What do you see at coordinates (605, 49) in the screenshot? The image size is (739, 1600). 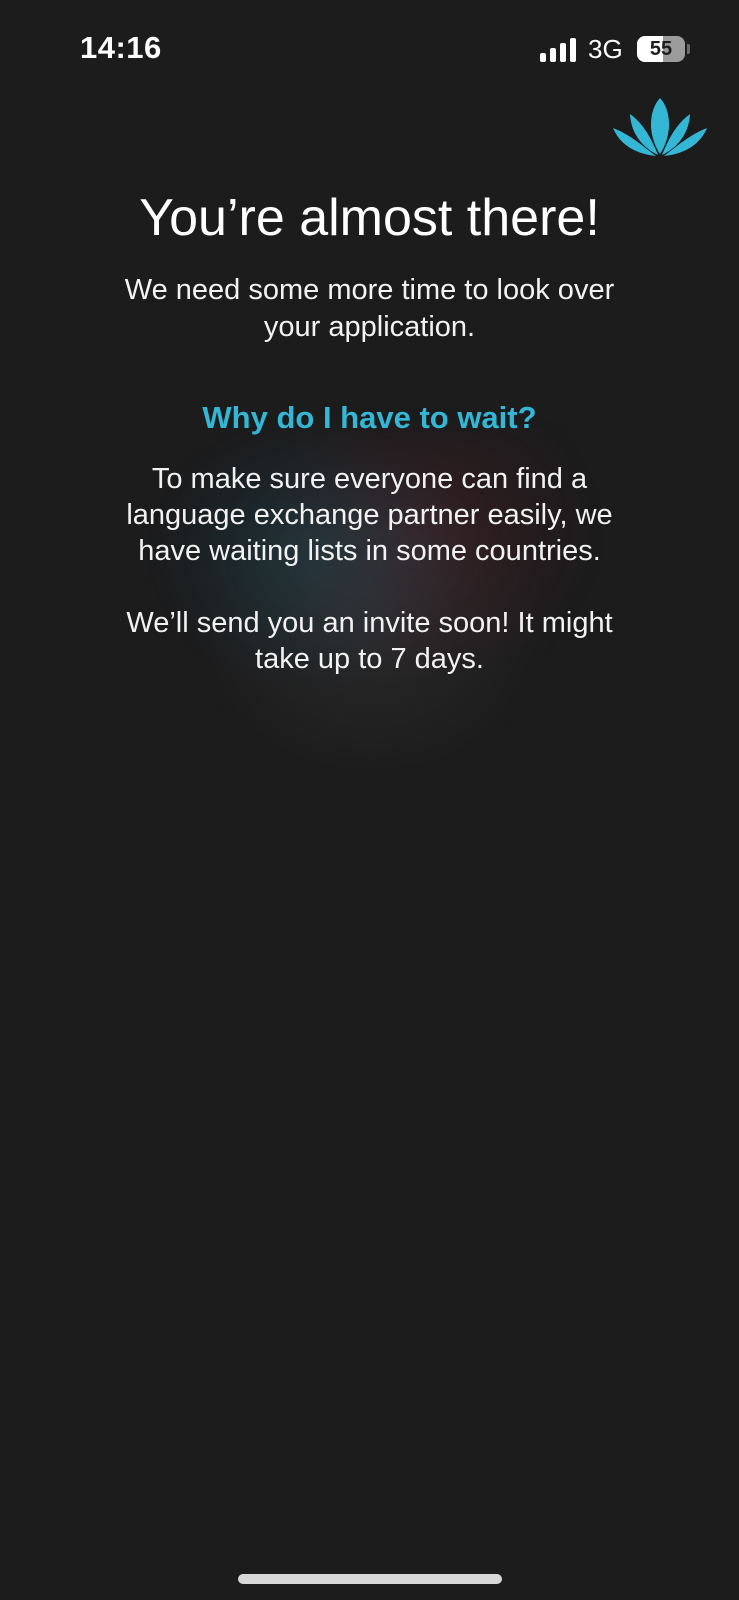 I see `network-type: 3G` at bounding box center [605, 49].